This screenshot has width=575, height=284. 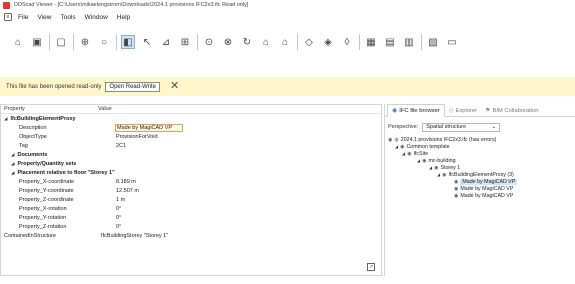 I want to click on save-icon: ▣, so click(x=37, y=42).